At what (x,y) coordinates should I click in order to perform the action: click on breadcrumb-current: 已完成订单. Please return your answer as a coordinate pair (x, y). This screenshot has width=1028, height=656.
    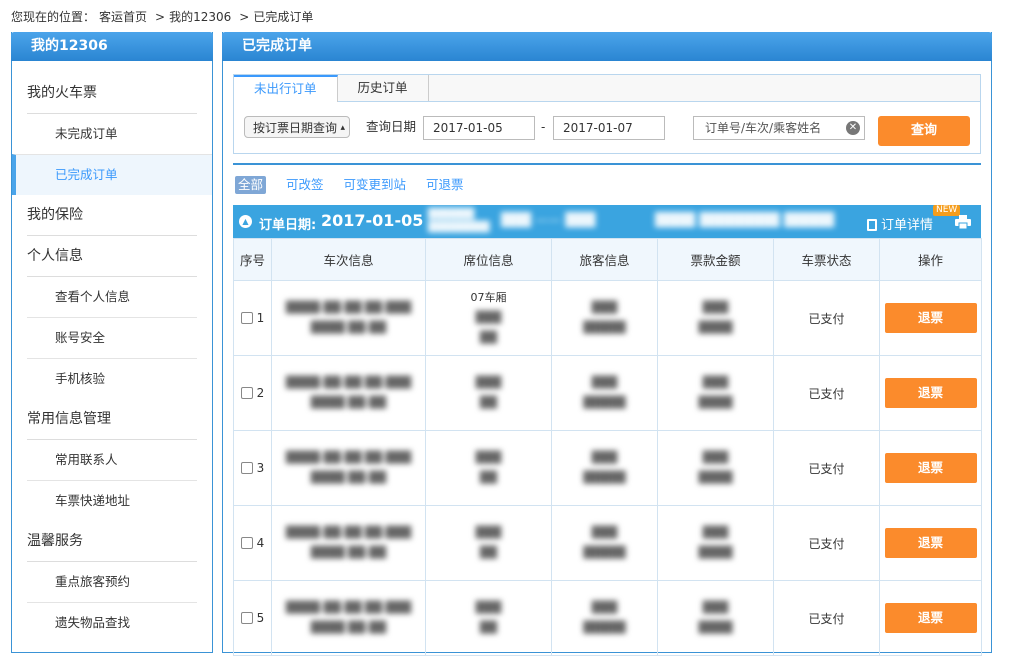
    Looking at the image, I should click on (283, 17).